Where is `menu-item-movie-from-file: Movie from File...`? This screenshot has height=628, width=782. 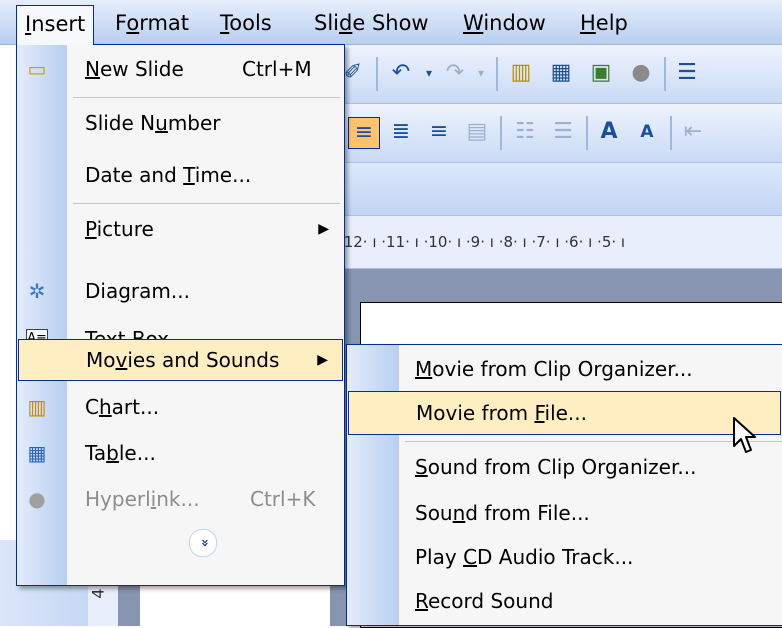
menu-item-movie-from-file: Movie from File... is located at coordinates (564, 413).